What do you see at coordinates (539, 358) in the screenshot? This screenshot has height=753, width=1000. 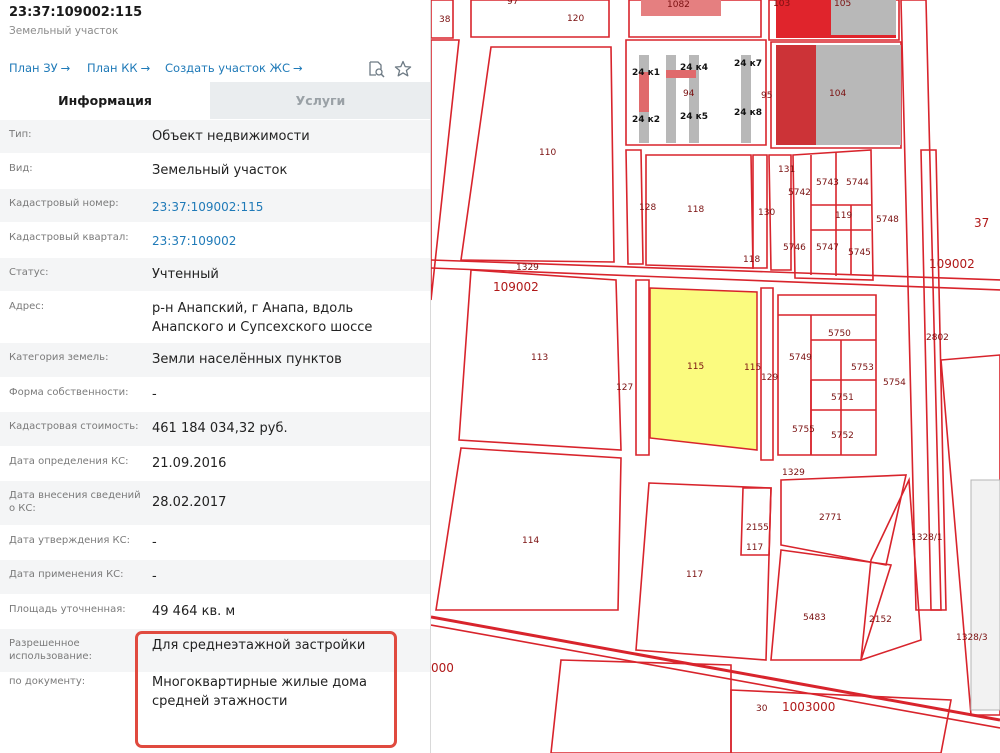 I see `svg-text: 113` at bounding box center [539, 358].